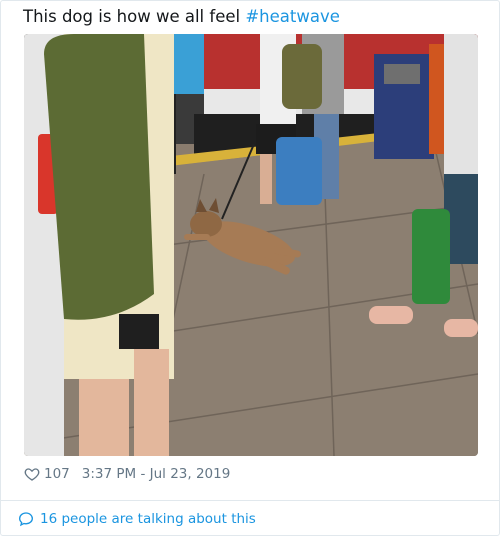 The image size is (500, 536). Describe the element at coordinates (26, 519) in the screenshot. I see `chat-bubble-icon` at that location.